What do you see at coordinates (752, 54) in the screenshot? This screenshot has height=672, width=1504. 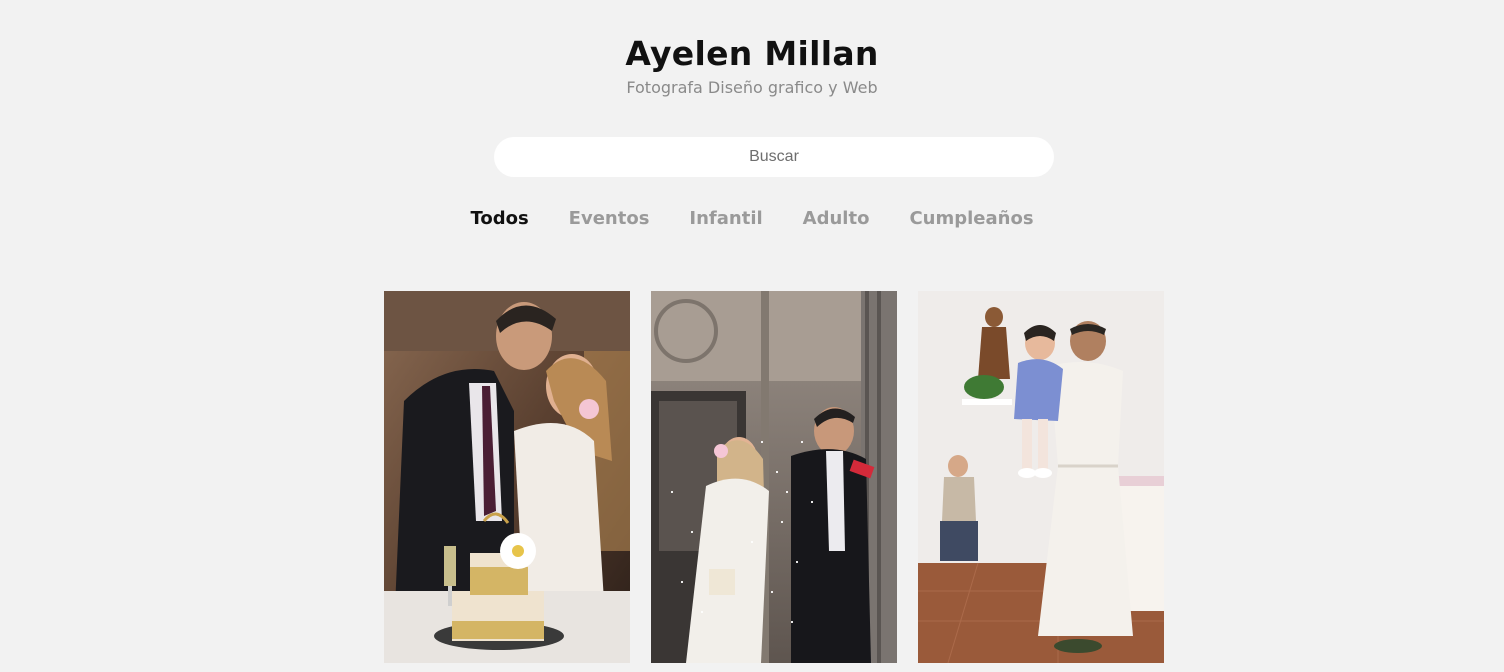 I see `site-title: Ayelen Millan` at bounding box center [752, 54].